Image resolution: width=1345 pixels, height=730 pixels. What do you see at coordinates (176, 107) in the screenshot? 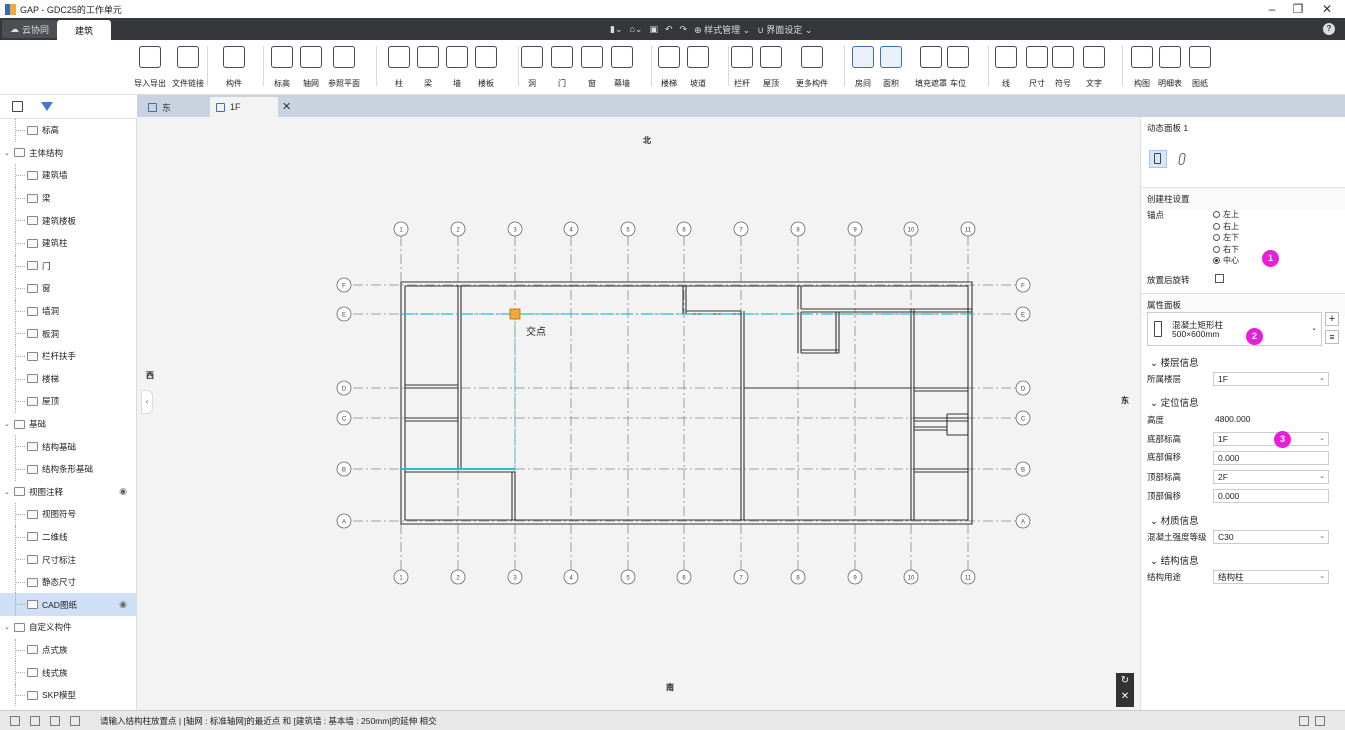
I see `doc-tab-east: 东` at bounding box center [176, 107].